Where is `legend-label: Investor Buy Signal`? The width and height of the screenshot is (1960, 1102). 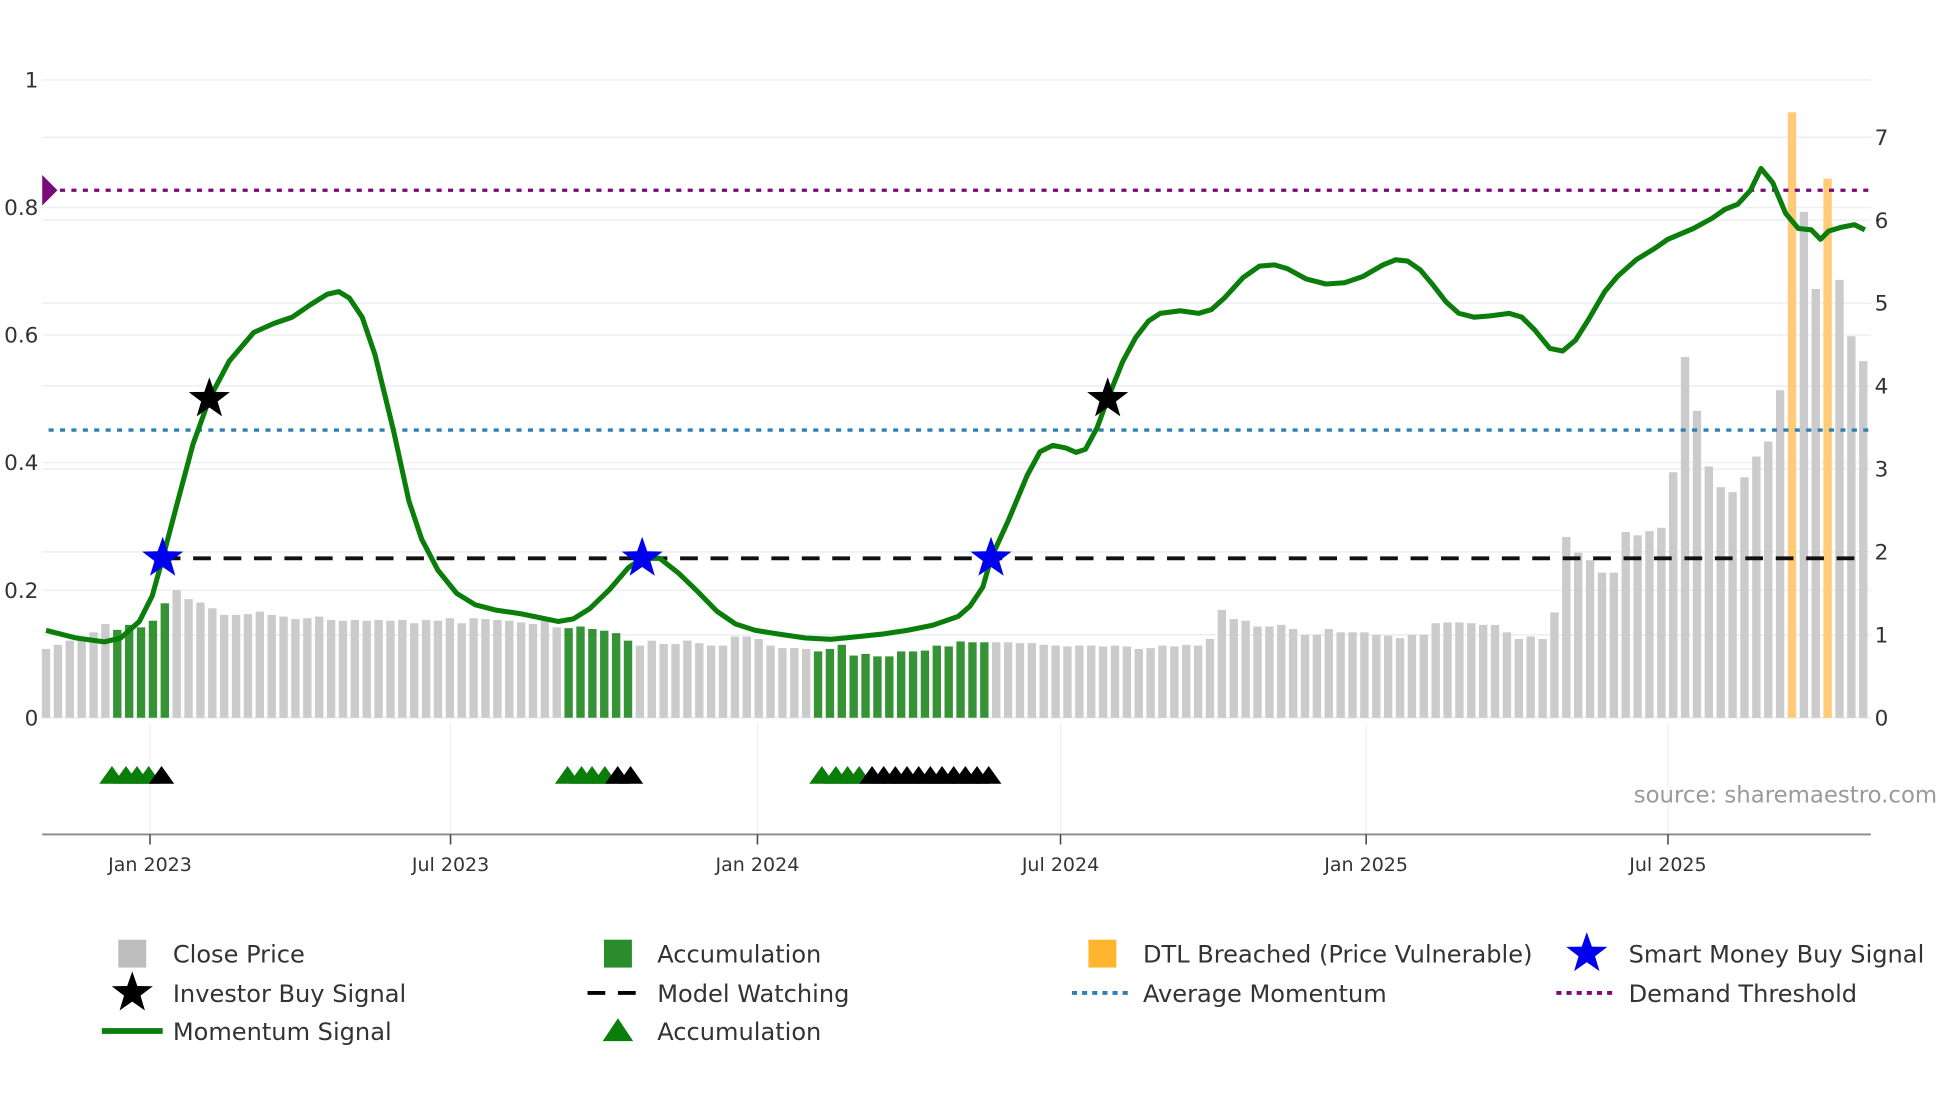 legend-label: Investor Buy Signal is located at coordinates (289, 994).